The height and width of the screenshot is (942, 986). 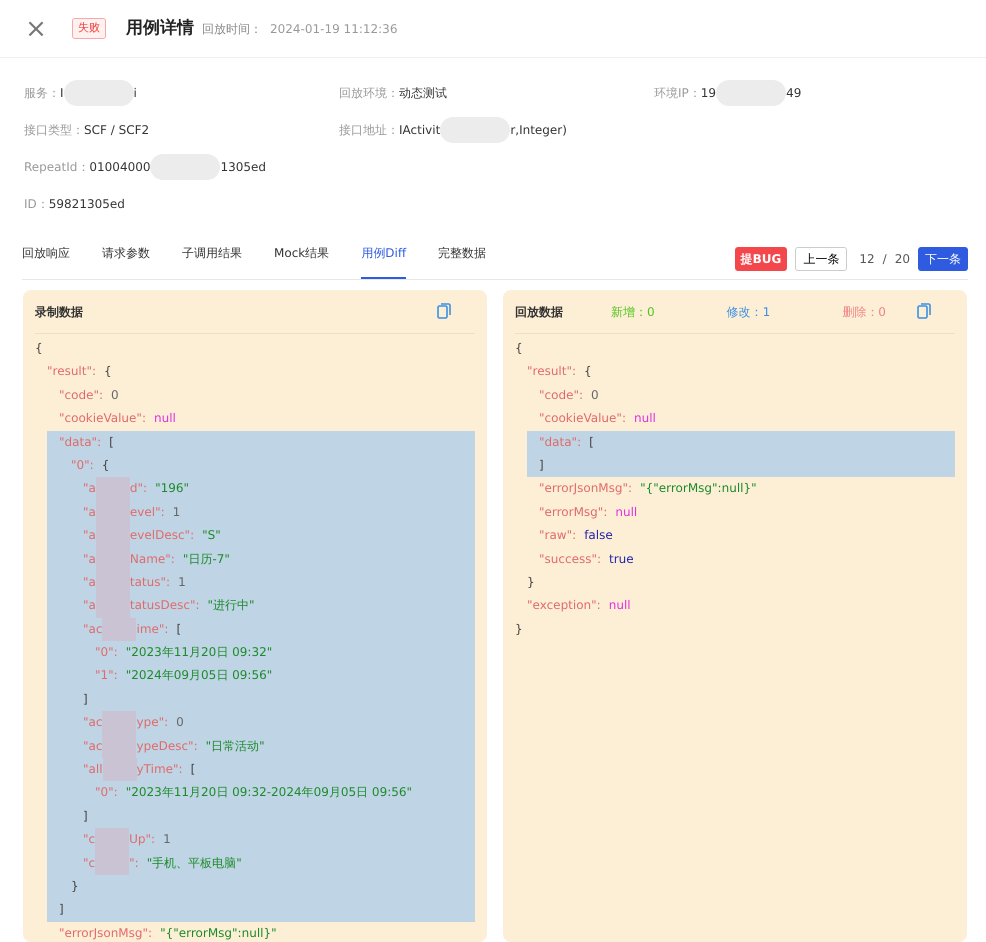 What do you see at coordinates (794, 93) in the screenshot?
I see `field-value: 49` at bounding box center [794, 93].